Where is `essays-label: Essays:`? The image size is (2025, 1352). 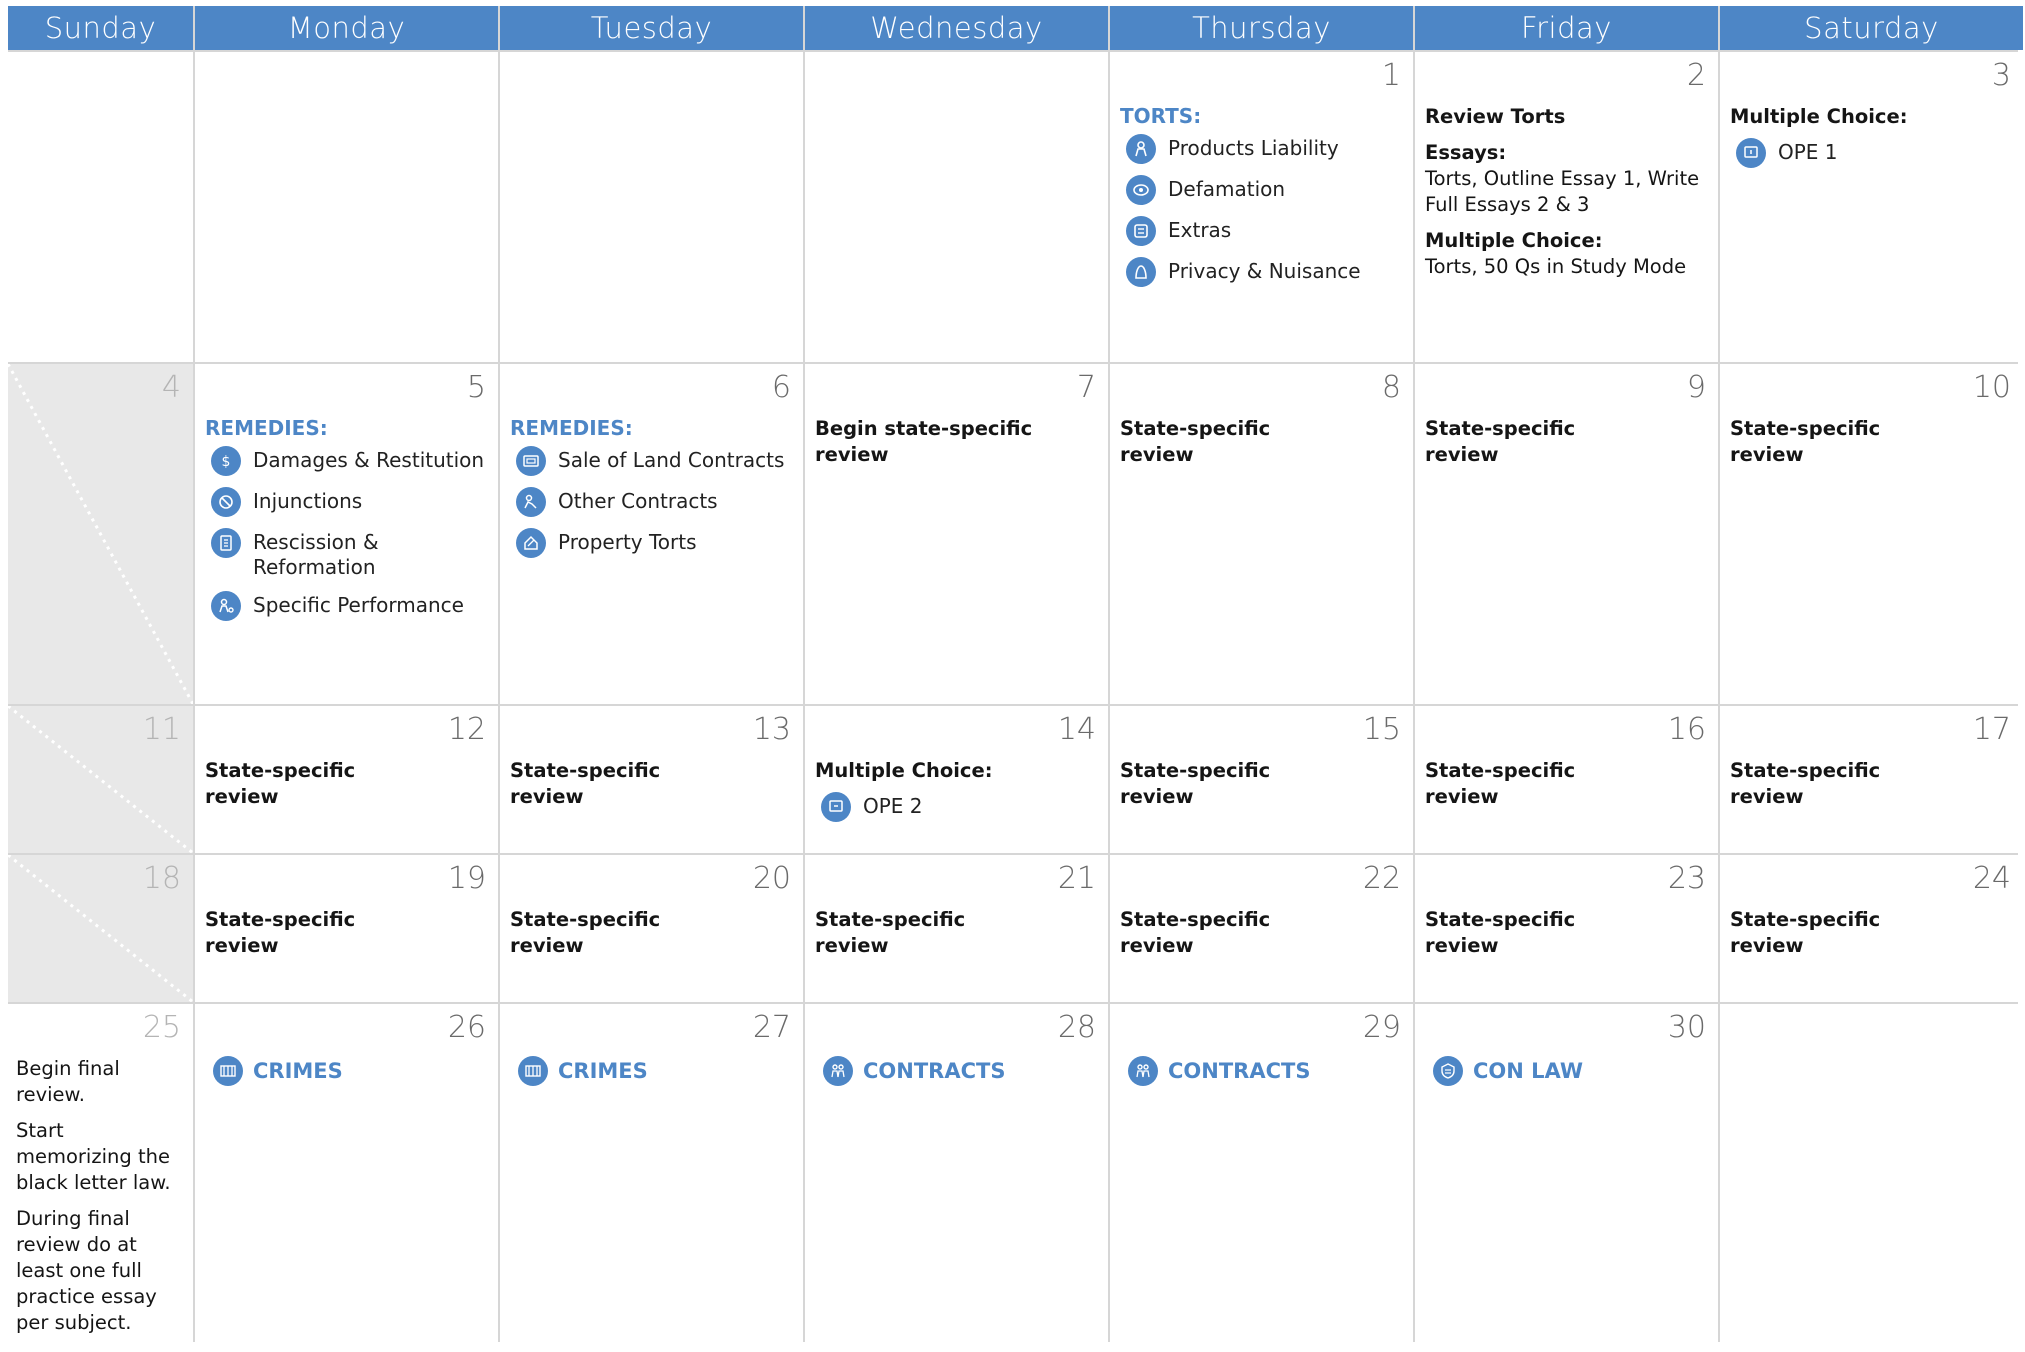 essays-label: Essays: is located at coordinates (1466, 152).